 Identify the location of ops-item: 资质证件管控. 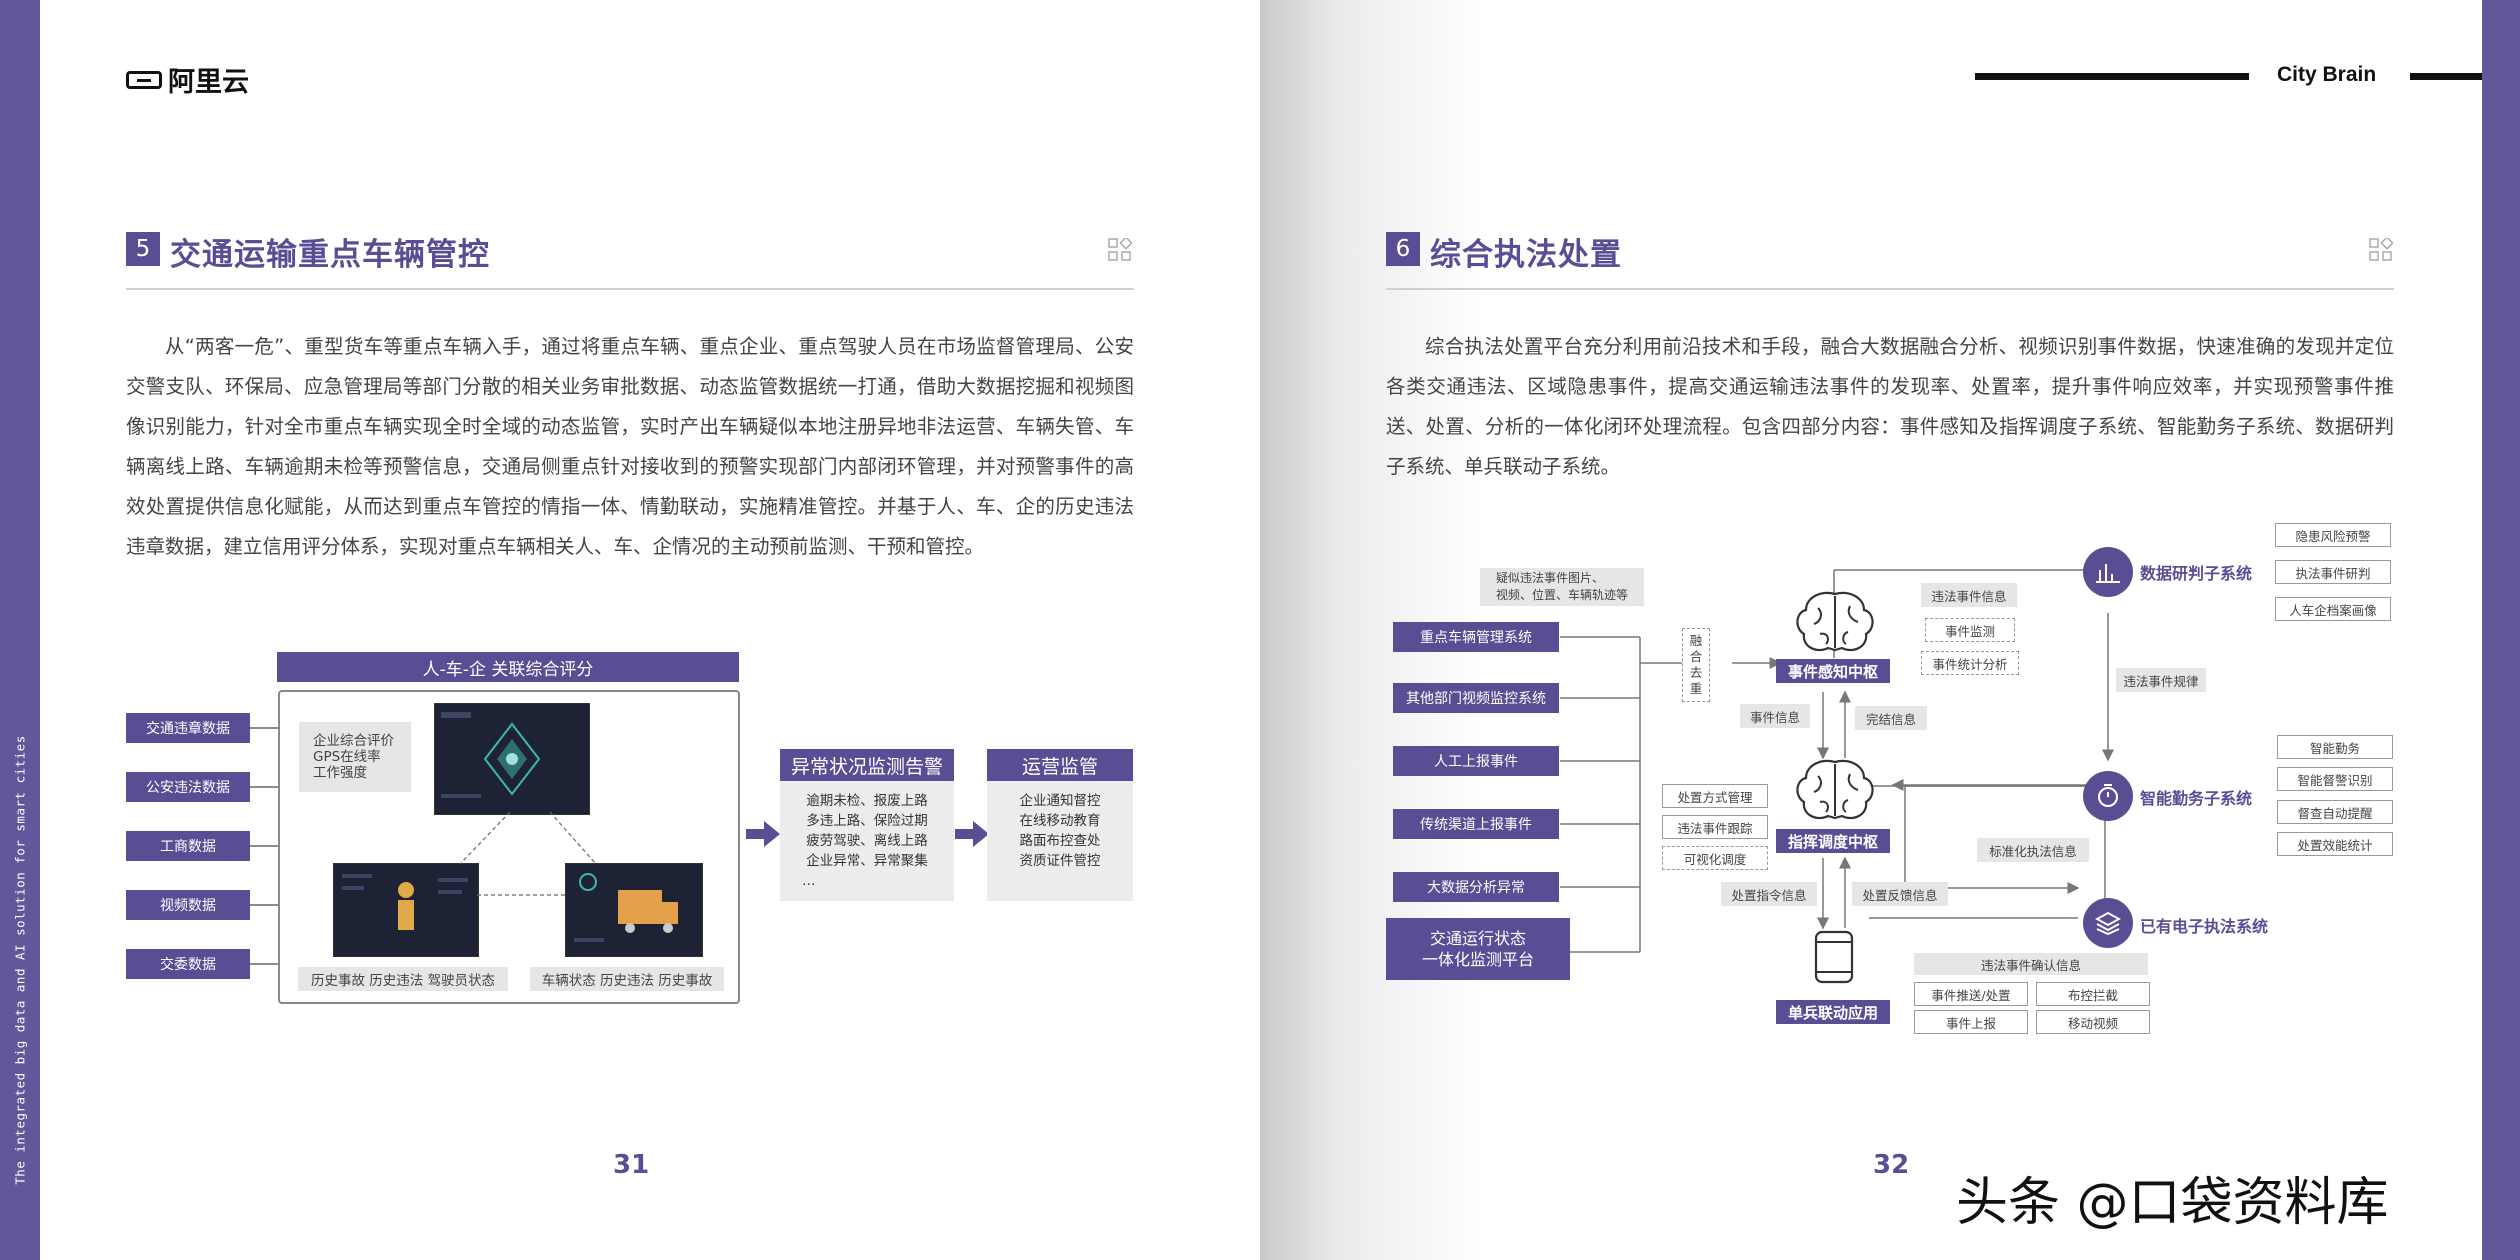
(1060, 861).